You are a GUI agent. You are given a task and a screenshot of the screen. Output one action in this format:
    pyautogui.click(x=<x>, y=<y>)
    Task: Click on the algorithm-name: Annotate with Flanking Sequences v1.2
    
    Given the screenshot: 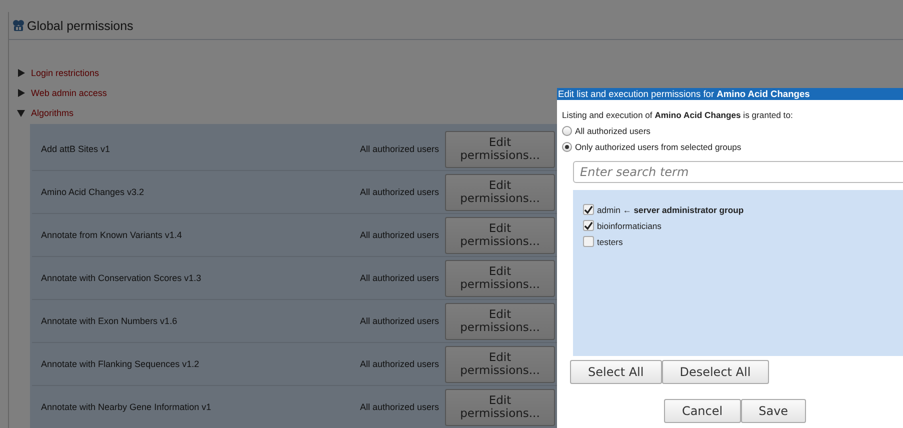 What is the action you would take?
    pyautogui.click(x=120, y=364)
    